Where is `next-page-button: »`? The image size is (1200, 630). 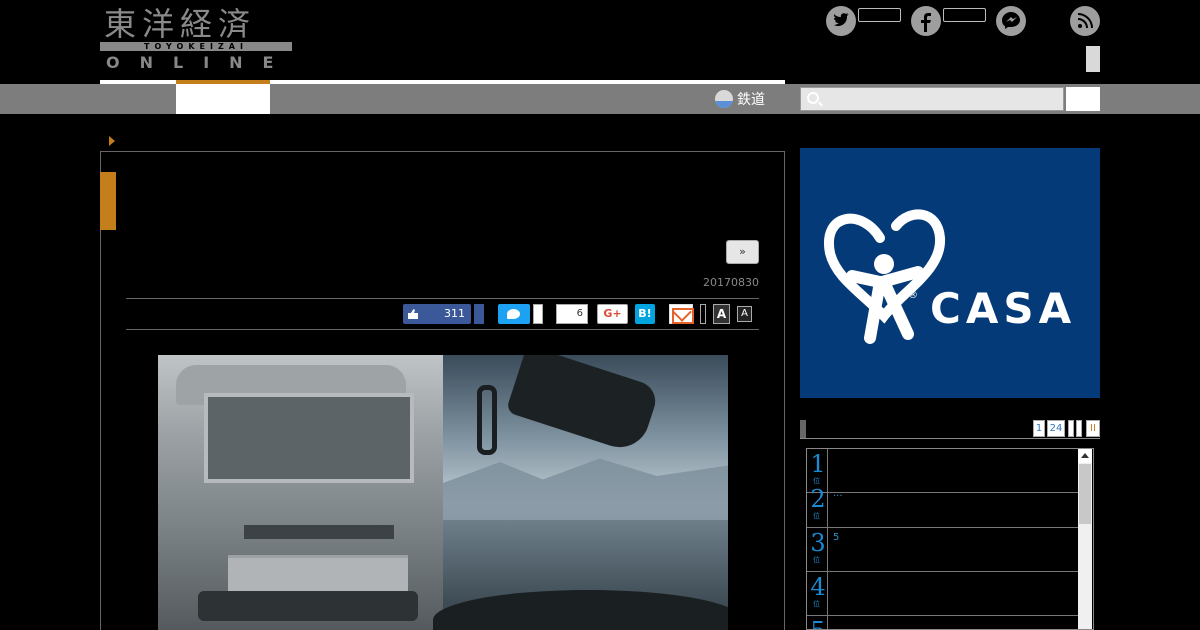 next-page-button: » is located at coordinates (742, 252).